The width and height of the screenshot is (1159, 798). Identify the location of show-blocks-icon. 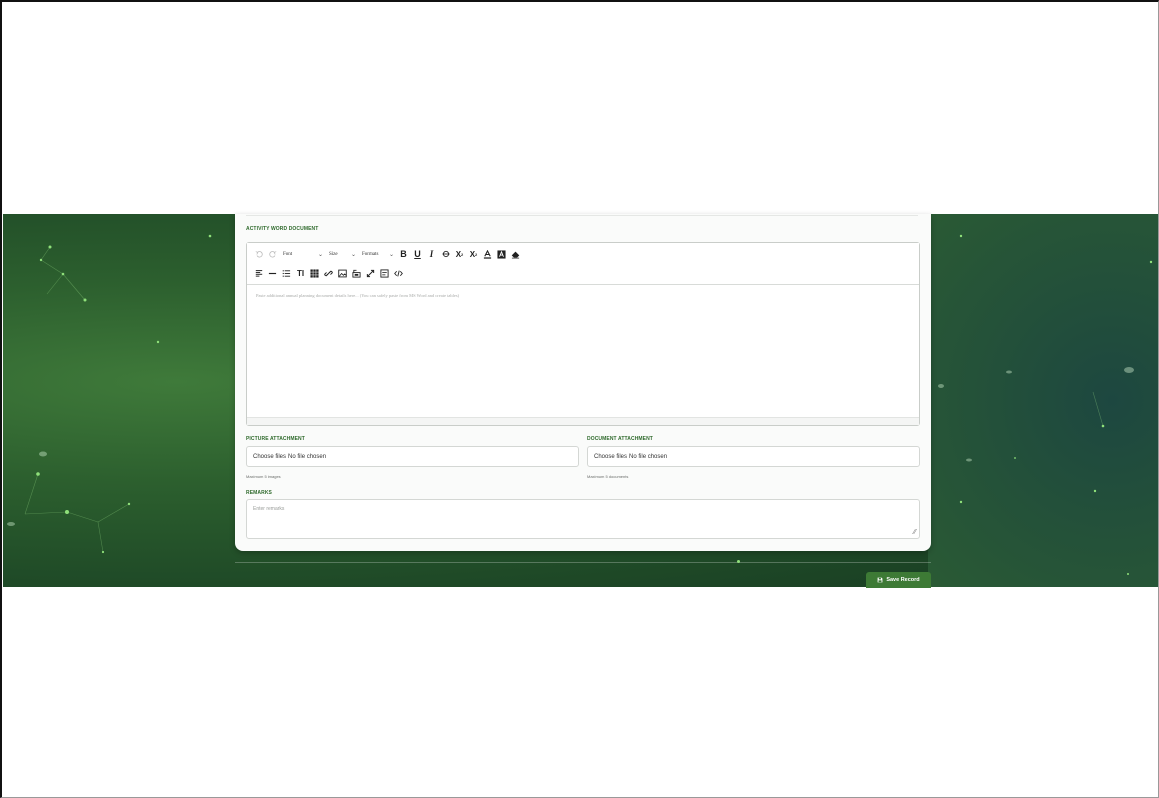
(384, 273).